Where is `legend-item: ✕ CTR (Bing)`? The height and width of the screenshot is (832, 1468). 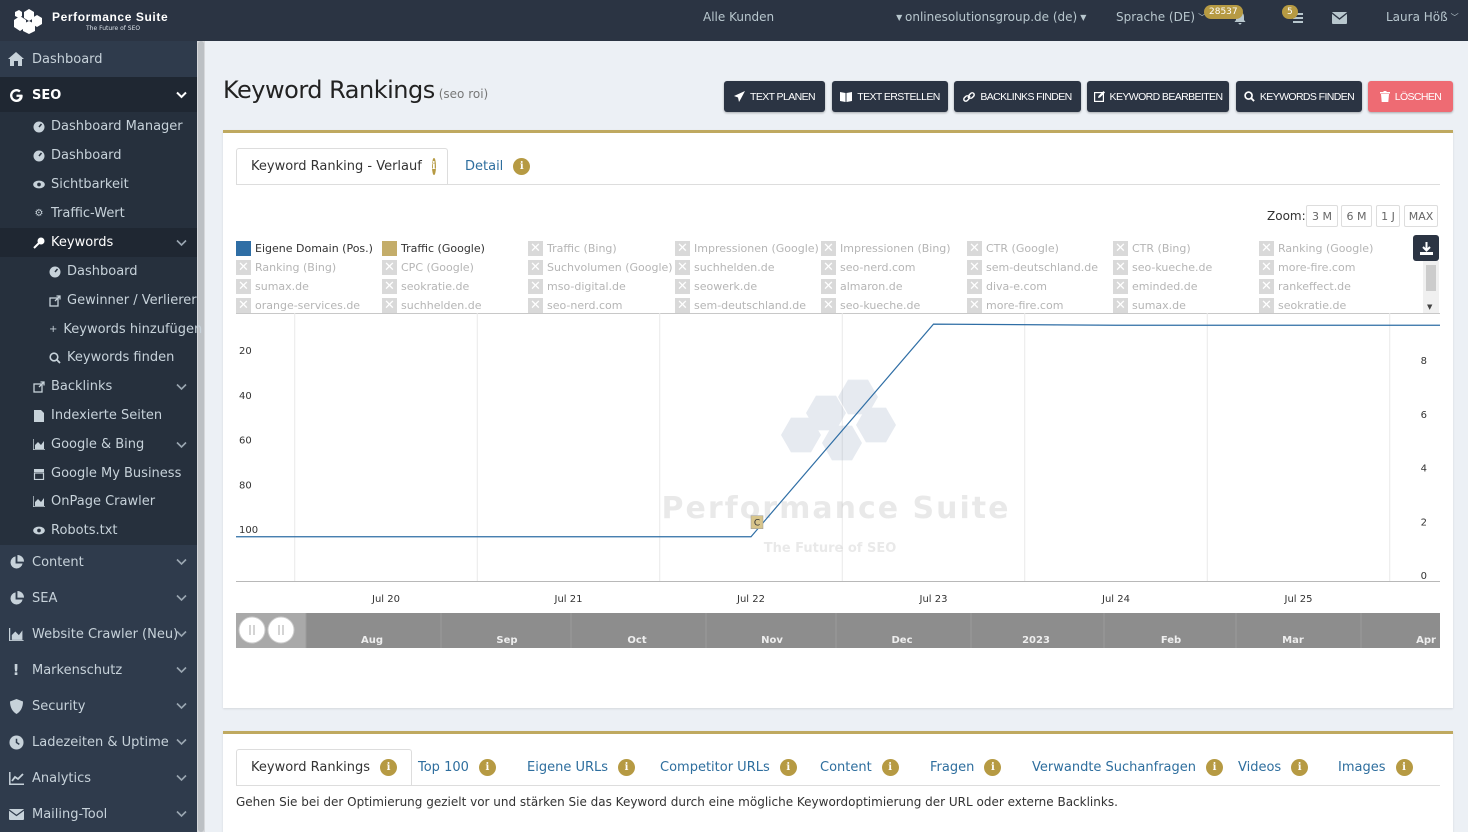 legend-item: ✕ CTR (Bing) is located at coordinates (1152, 248).